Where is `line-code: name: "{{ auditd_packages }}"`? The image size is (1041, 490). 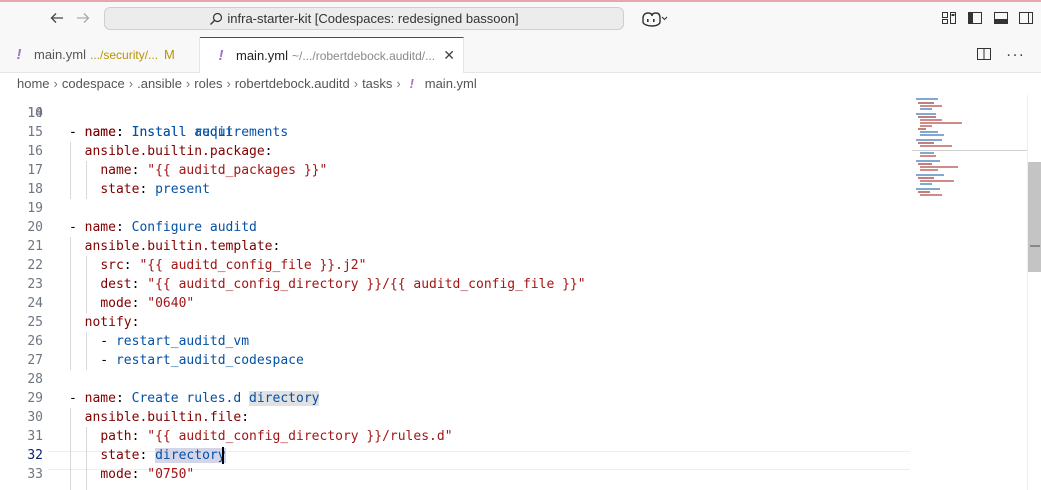
line-code: name: "{{ auditd_packages }}" is located at coordinates (214, 170).